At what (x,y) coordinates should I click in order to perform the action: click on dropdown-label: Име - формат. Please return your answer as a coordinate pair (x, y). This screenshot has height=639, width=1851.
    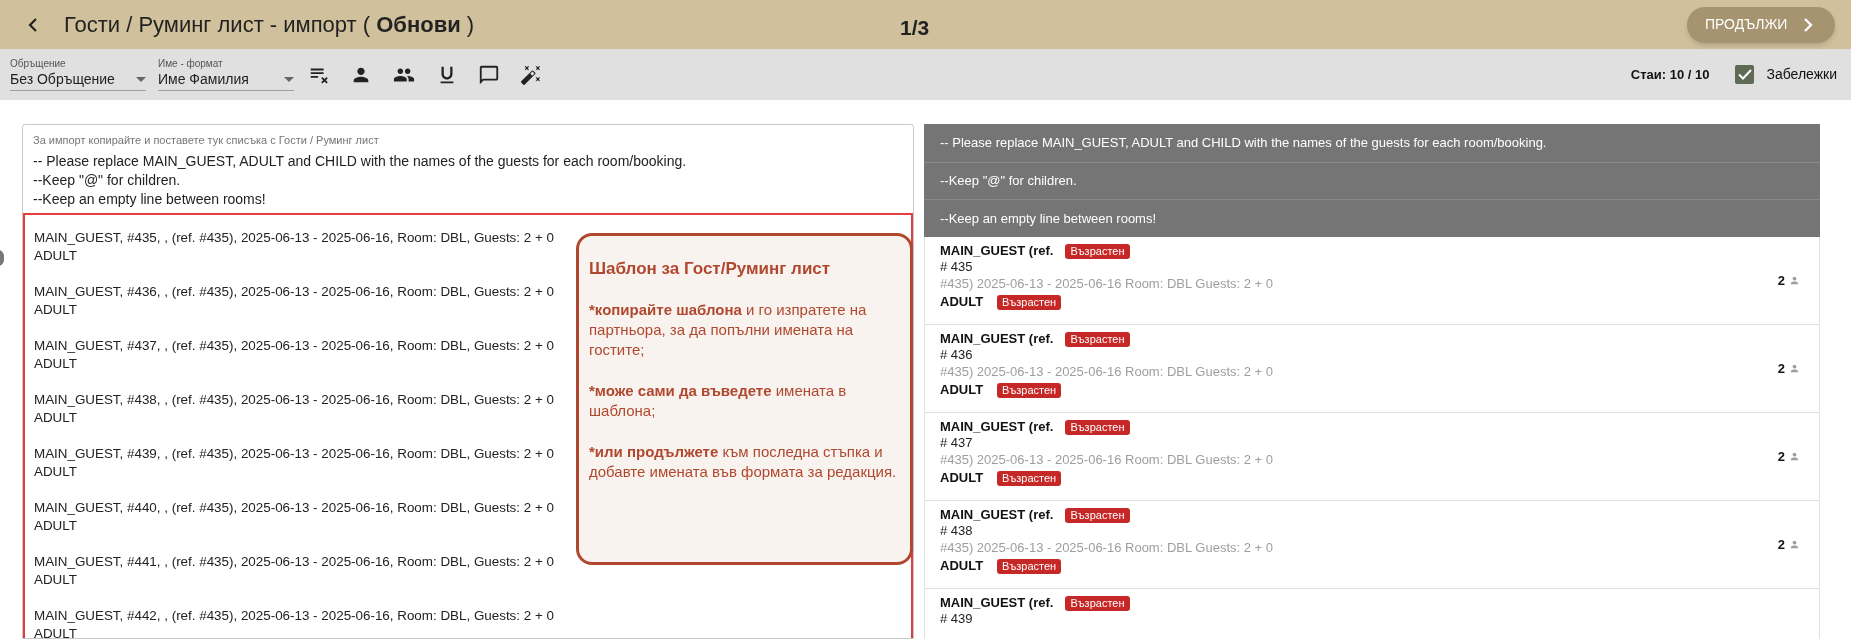
    Looking at the image, I should click on (191, 64).